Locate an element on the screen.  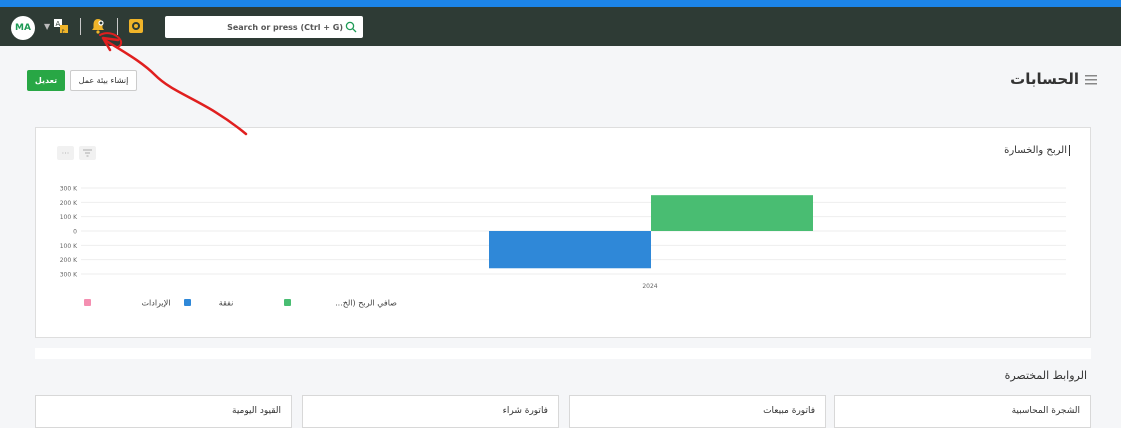
legend-label: ...صافي الربح (الخ is located at coordinates (366, 303).